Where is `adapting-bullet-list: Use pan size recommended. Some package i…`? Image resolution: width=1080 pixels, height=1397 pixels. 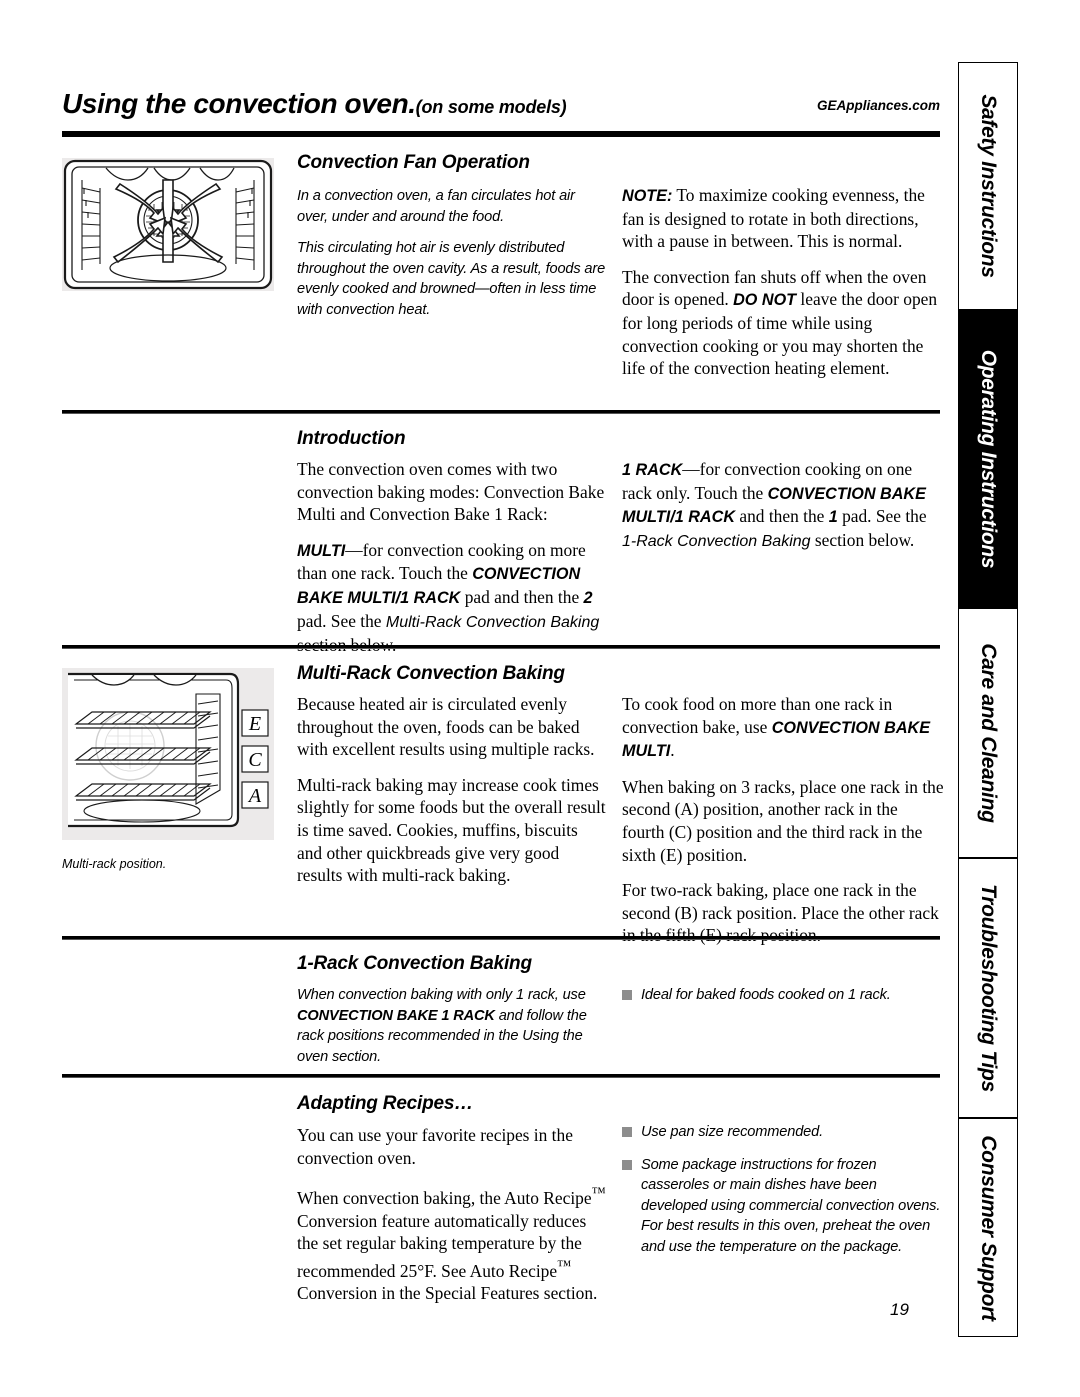 adapting-bullet-list: Use pan size recommended. Some package i… is located at coordinates (782, 1195).